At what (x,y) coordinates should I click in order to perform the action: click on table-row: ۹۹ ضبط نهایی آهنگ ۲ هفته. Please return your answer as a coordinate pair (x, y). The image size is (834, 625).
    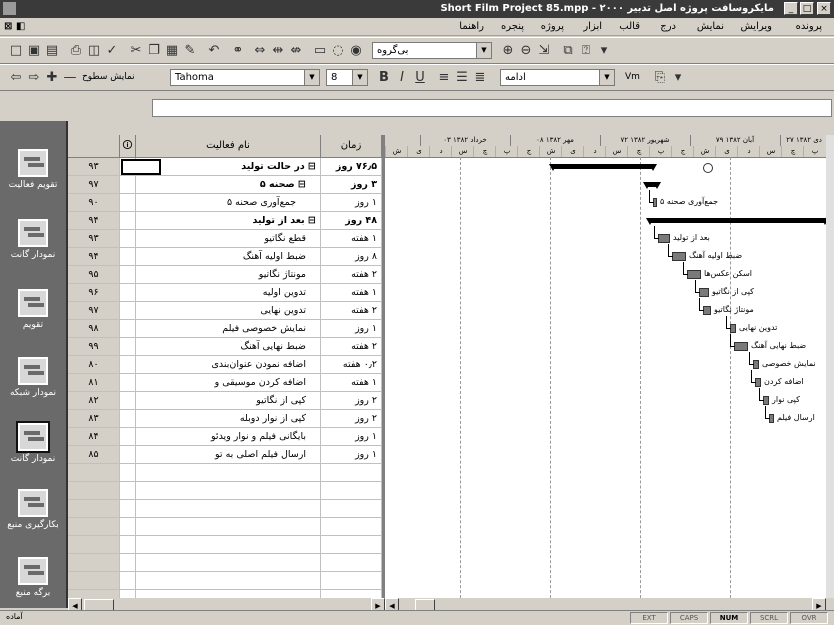
    Looking at the image, I should click on (225, 347).